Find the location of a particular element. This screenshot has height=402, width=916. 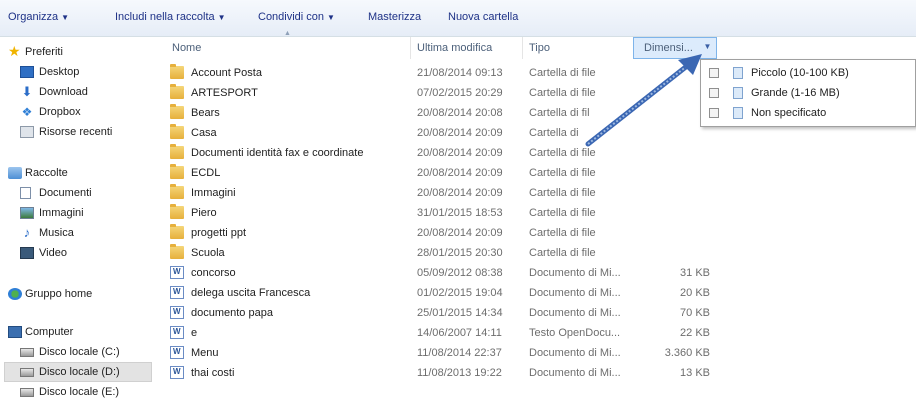

annotation-arrow-shaft is located at coordinates (637, 105).